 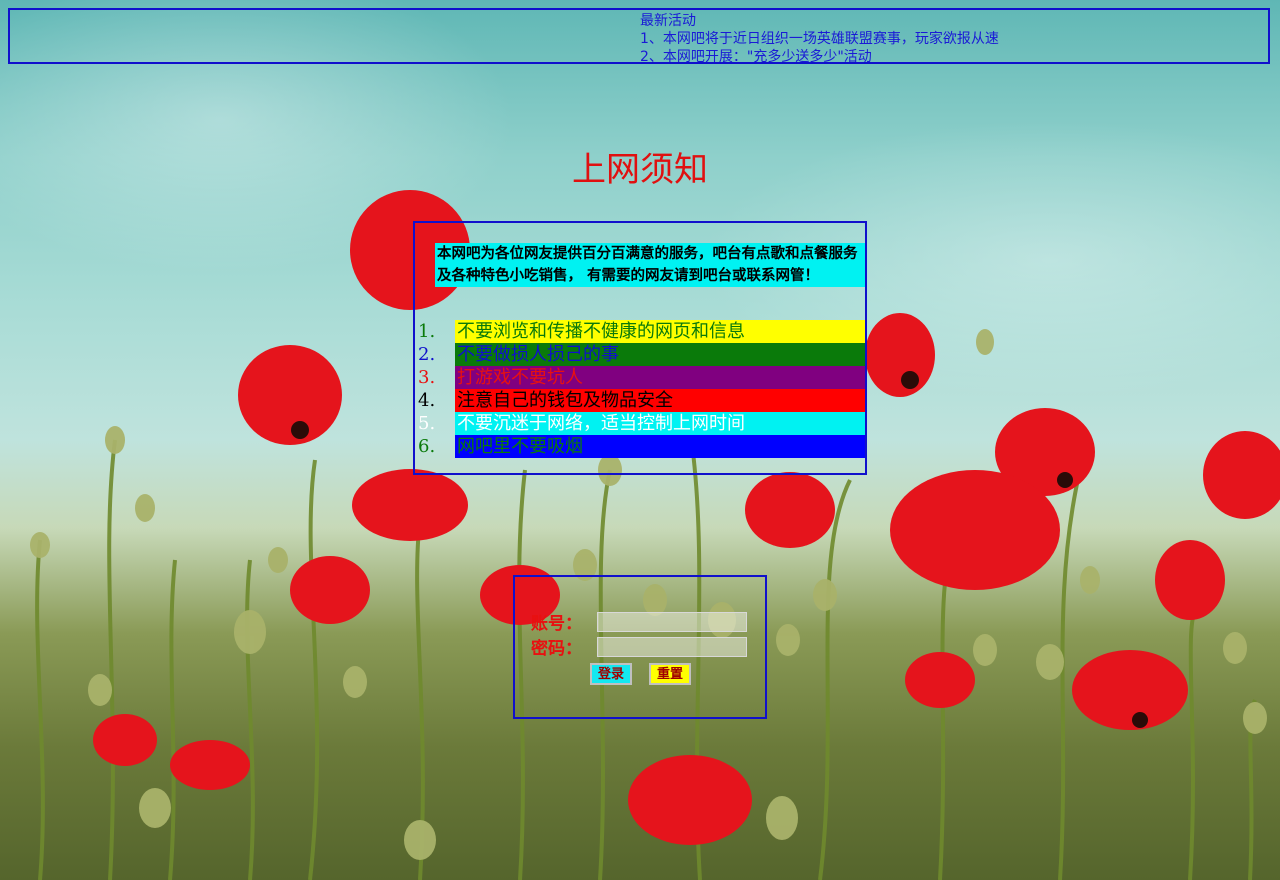 I want to click on account-row: 账号：, so click(x=639, y=621).